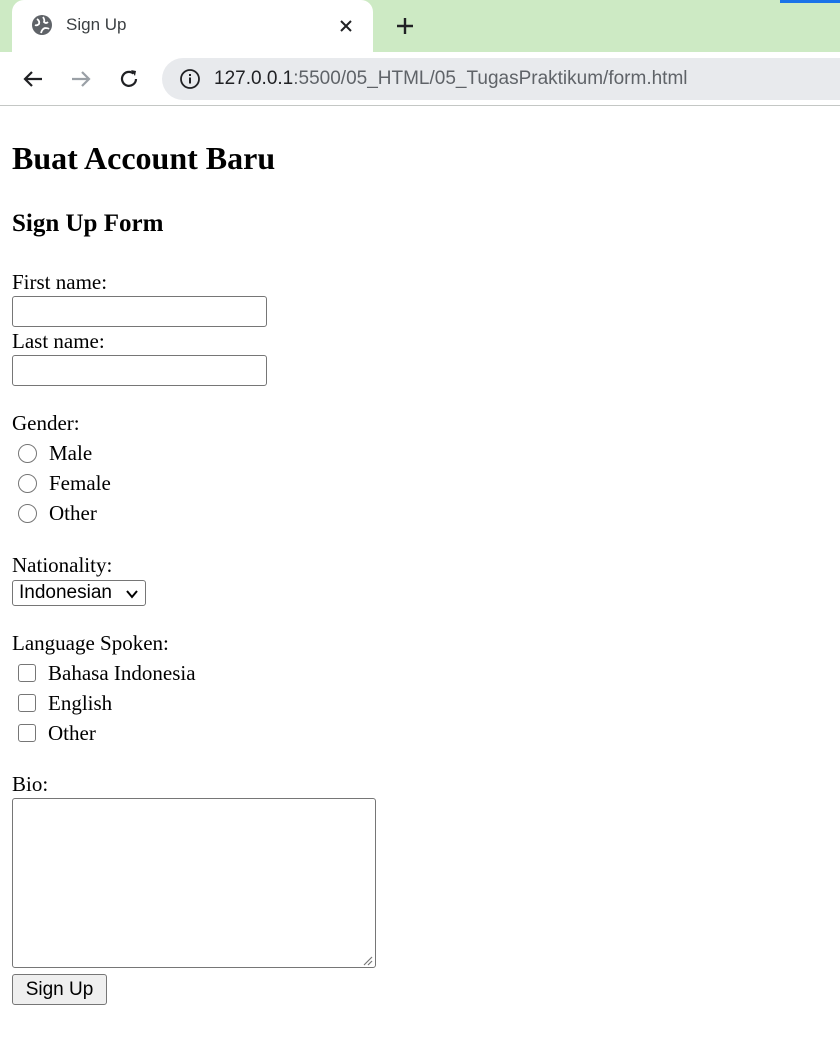 The image size is (840, 1039). I want to click on tab-title: Sign Up, so click(96, 24).